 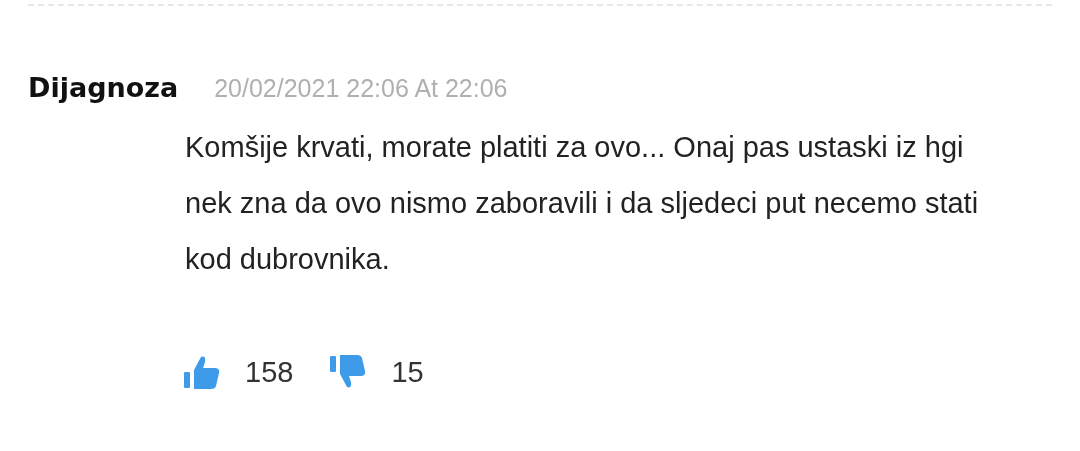 I want to click on dislike-count: 15, so click(x=407, y=372).